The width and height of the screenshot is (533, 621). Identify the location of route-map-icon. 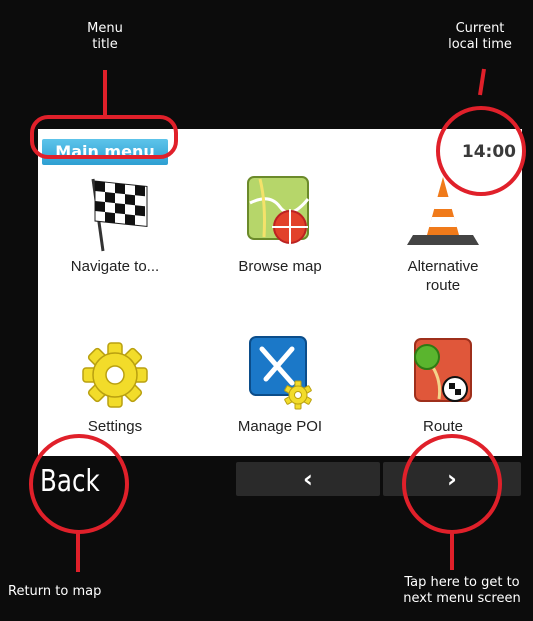
(443, 370).